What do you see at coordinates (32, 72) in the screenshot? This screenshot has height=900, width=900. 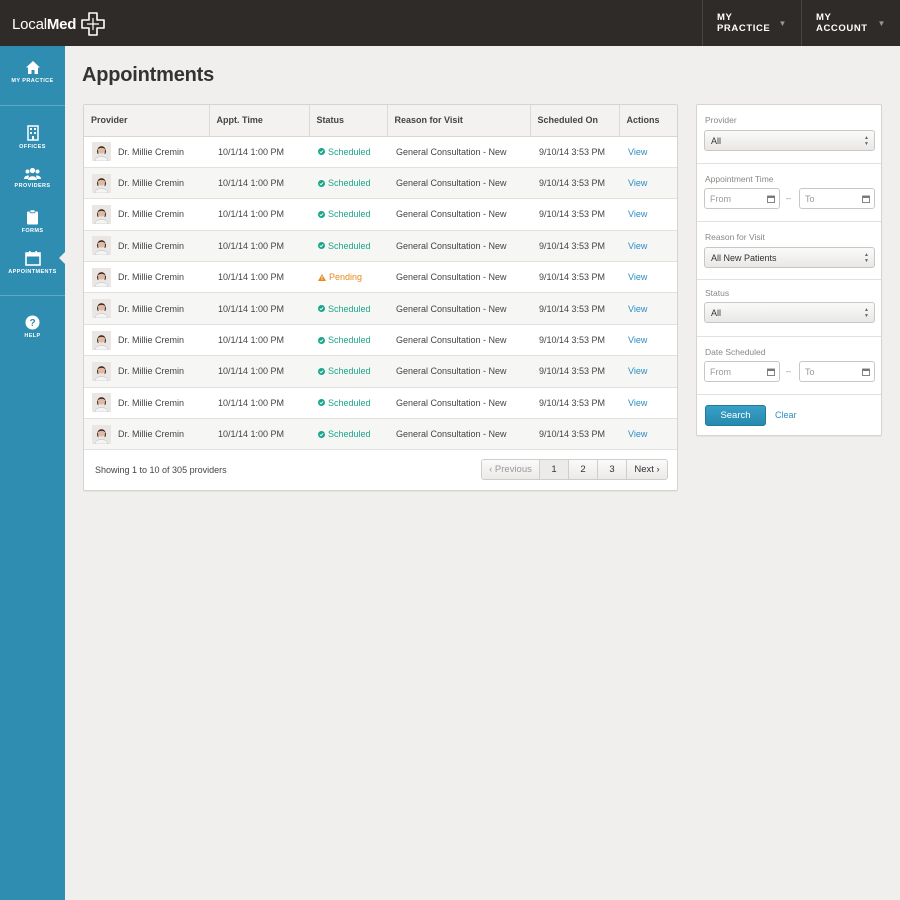 I see `sidebar-item-my-practice: MY PRACTICE` at bounding box center [32, 72].